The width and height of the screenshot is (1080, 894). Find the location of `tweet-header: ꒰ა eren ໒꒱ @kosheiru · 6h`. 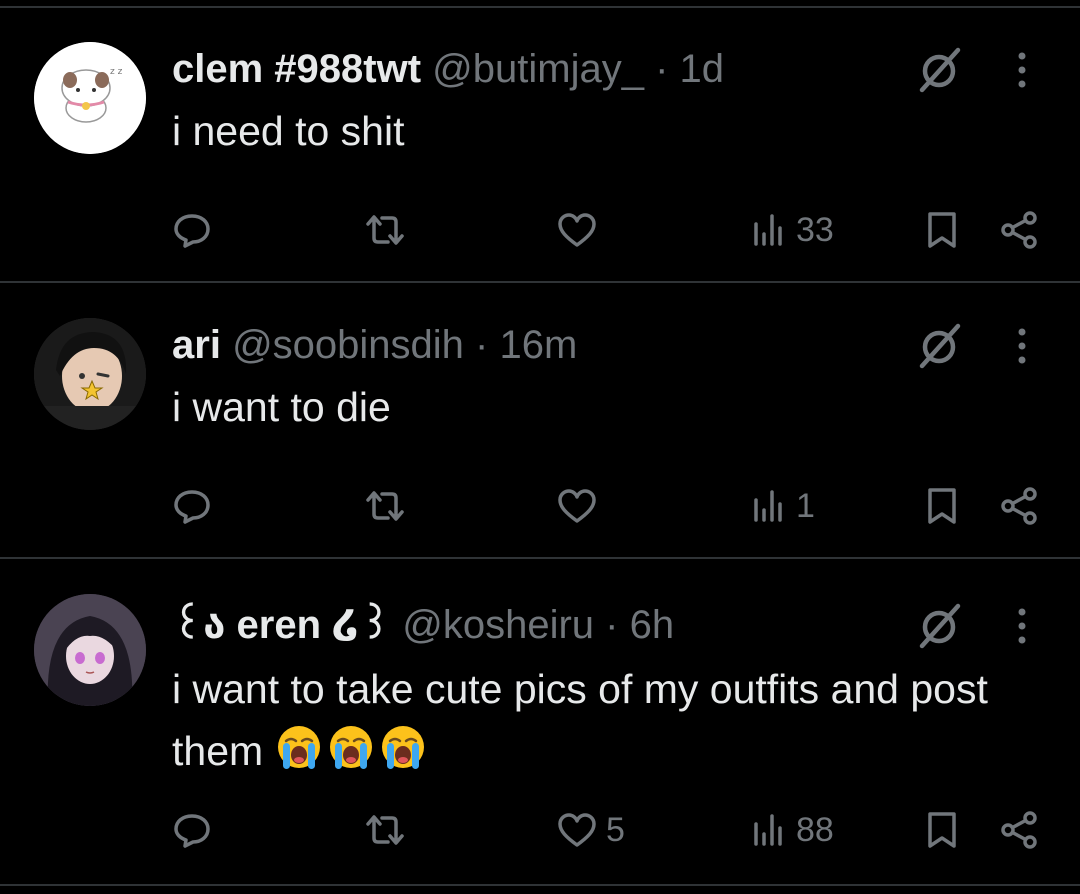

tweet-header: ꒰ა eren ໒꒱ @kosheiru · 6h is located at coordinates (423, 625).